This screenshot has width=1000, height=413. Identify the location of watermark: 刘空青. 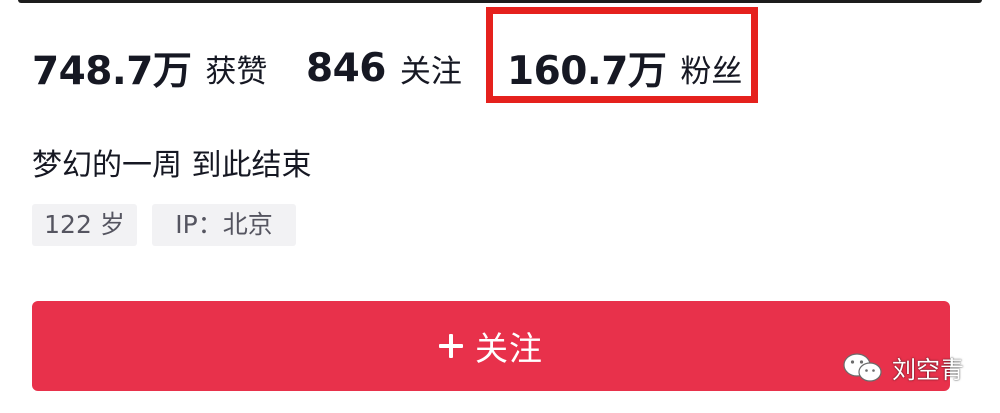
(903, 367).